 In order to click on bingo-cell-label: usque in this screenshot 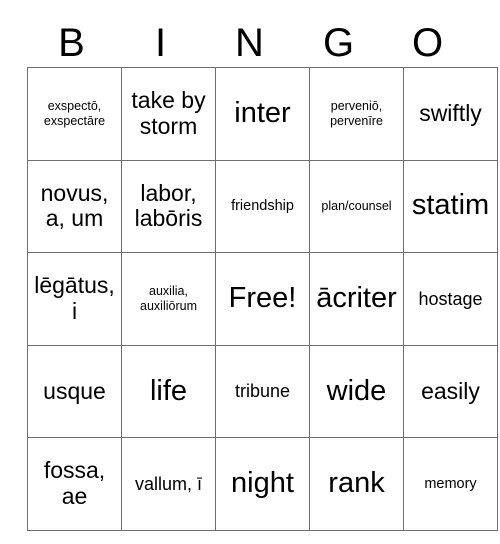, I will do `click(74, 390)`.